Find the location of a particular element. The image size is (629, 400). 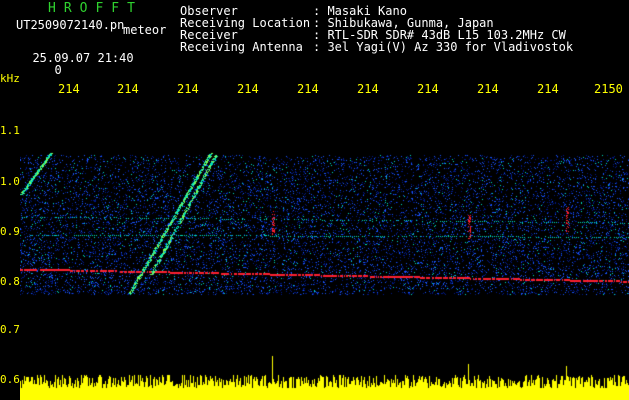

x-tick-label: 2150 is located at coordinates (608, 89).